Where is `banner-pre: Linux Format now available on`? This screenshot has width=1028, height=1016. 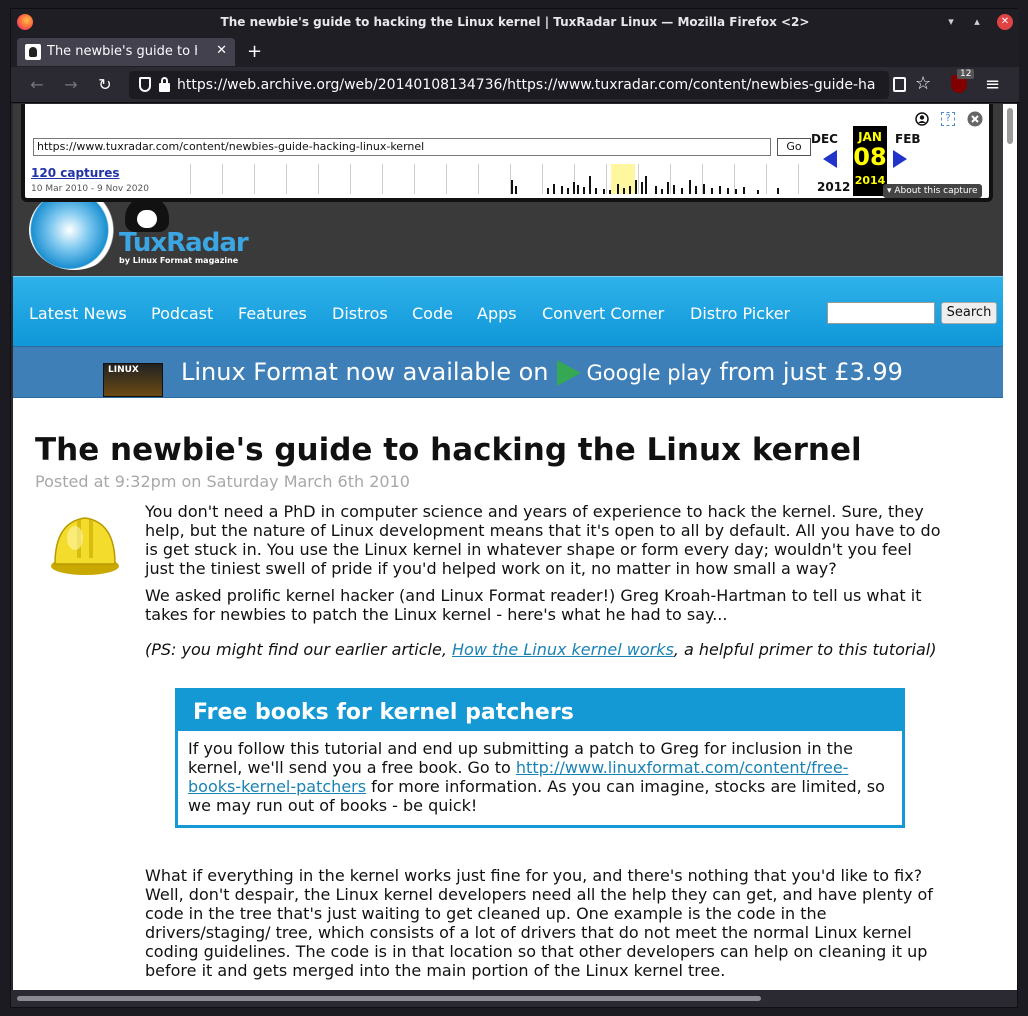
banner-pre: Linux Format now available on is located at coordinates (365, 372).